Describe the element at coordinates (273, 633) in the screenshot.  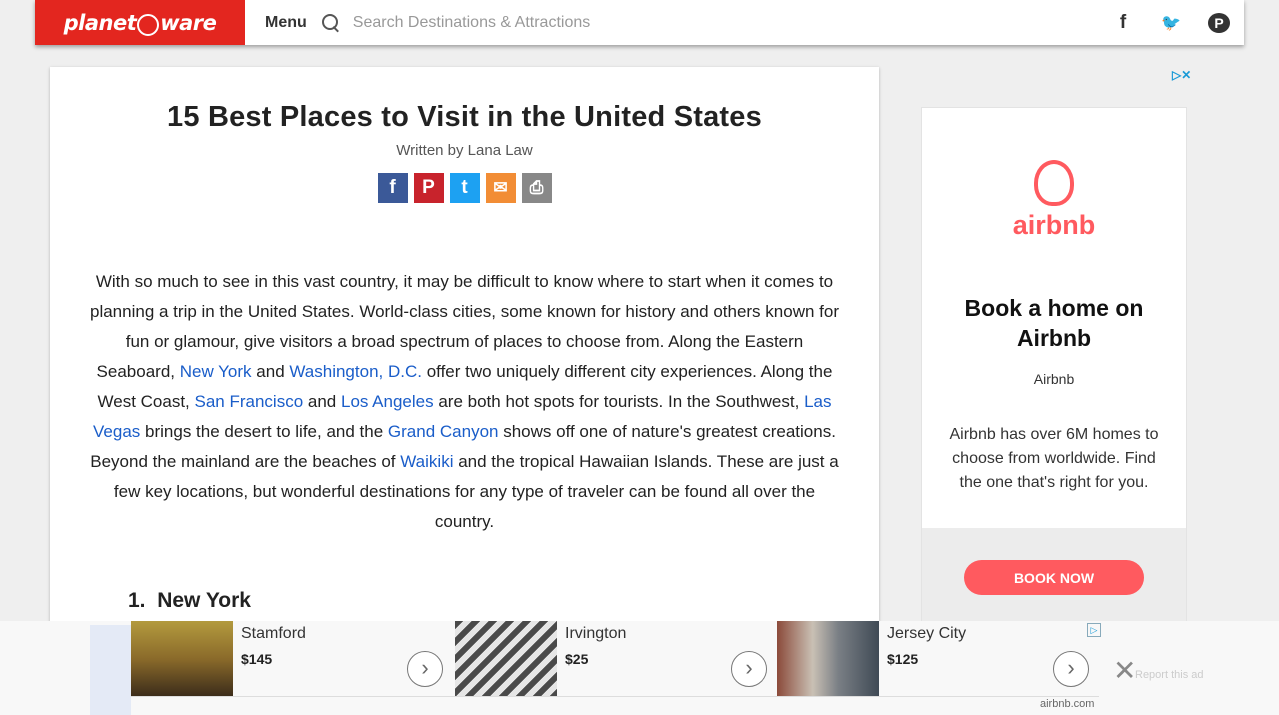
I see `listing-city: Stamford` at that location.